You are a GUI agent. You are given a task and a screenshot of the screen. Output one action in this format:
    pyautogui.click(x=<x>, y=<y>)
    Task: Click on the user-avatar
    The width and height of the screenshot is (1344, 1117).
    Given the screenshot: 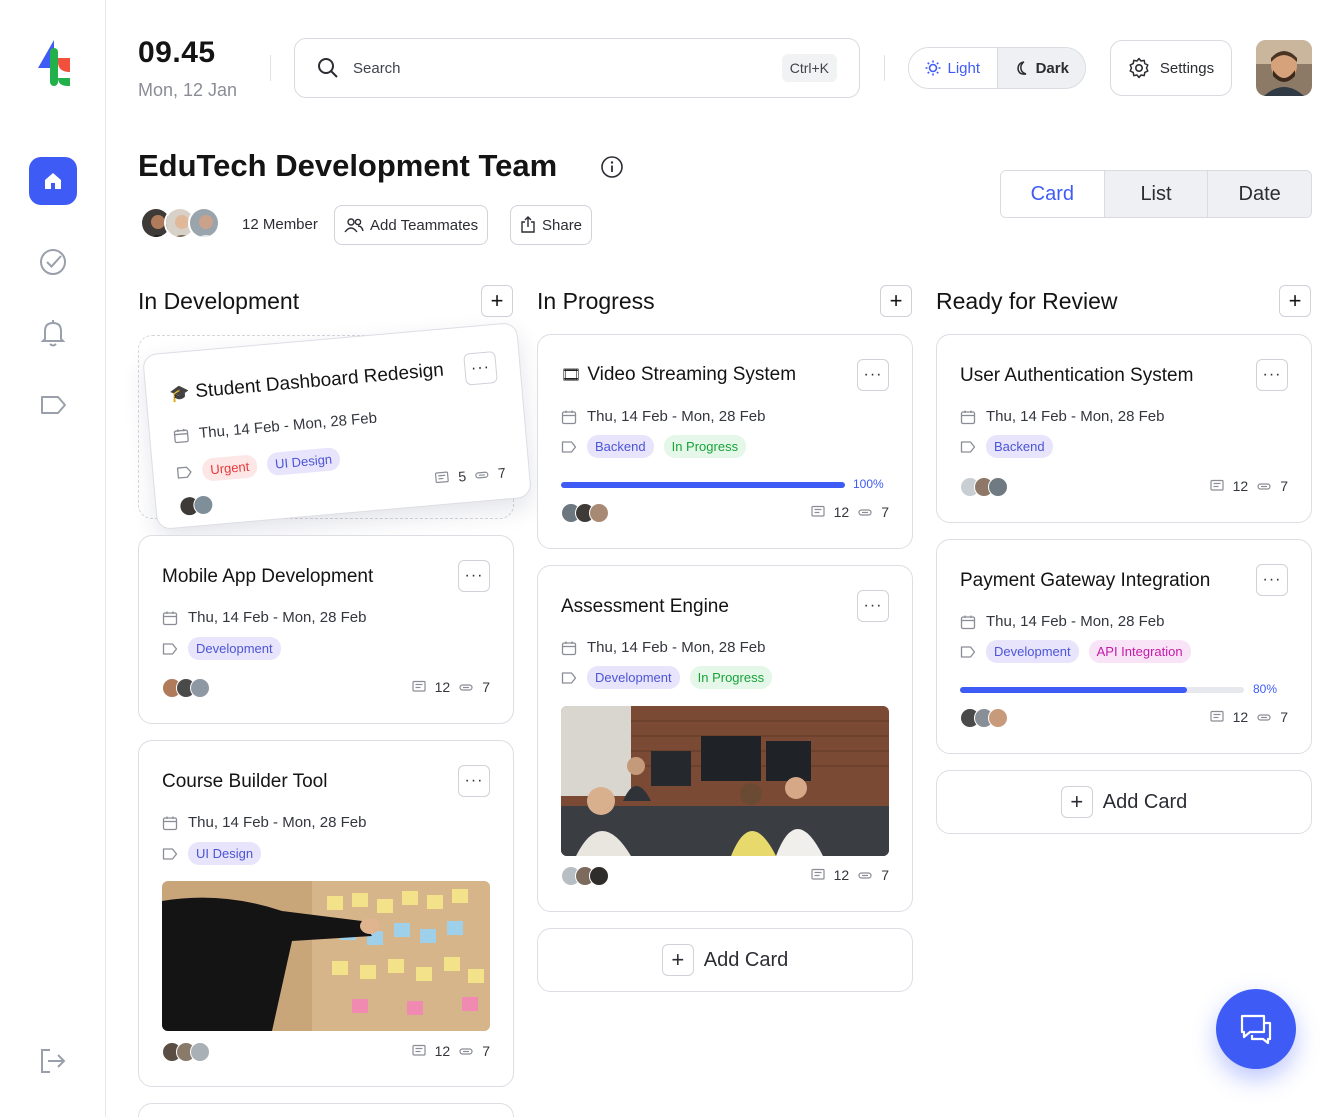 What is the action you would take?
    pyautogui.click(x=1284, y=68)
    